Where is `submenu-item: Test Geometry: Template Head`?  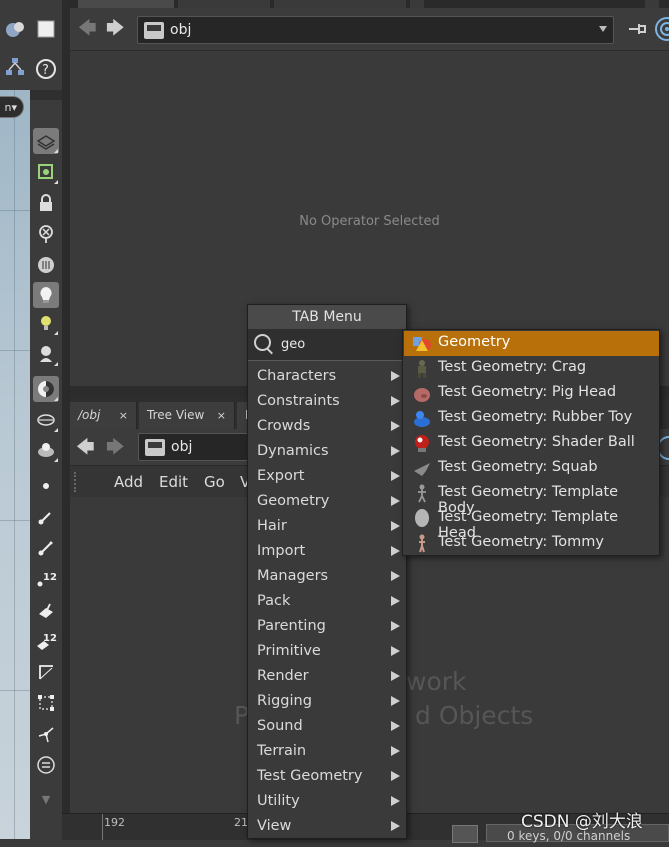
submenu-item: Test Geometry: Template Head is located at coordinates (531, 523).